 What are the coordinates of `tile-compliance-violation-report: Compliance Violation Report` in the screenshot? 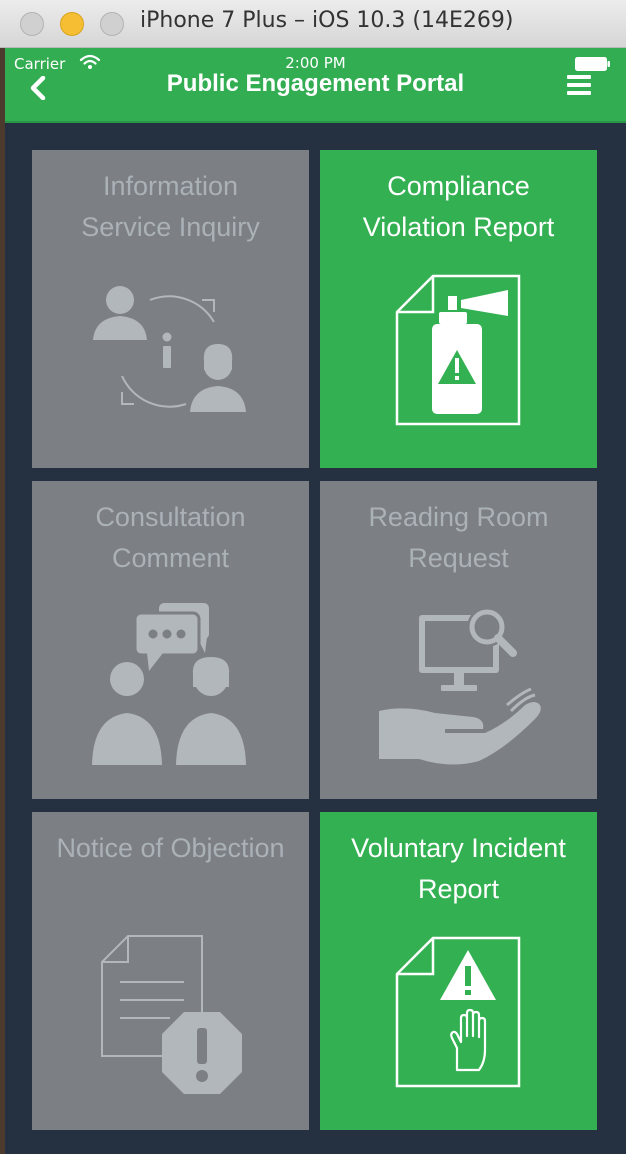 It's located at (458, 309).